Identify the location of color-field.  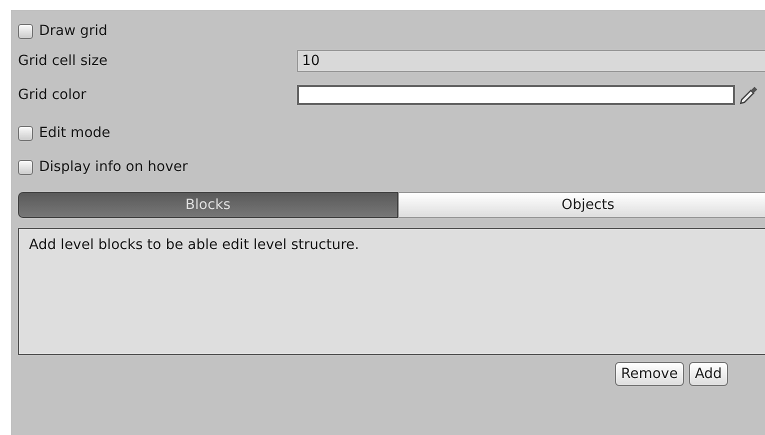
(516, 95).